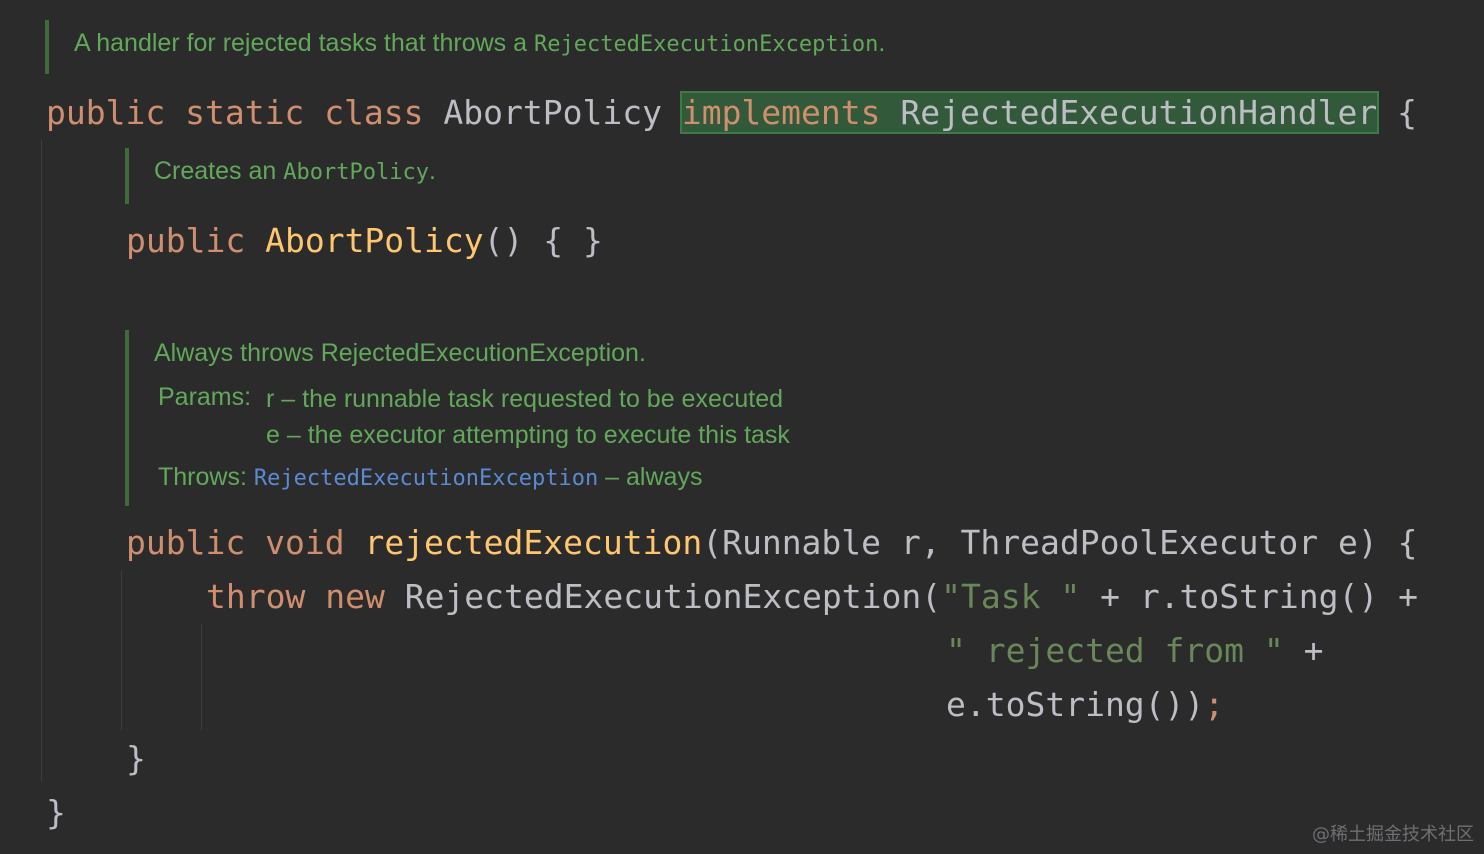  Describe the element at coordinates (673, 596) in the screenshot. I see `exception-ctor: RejectedExecutionException(` at that location.